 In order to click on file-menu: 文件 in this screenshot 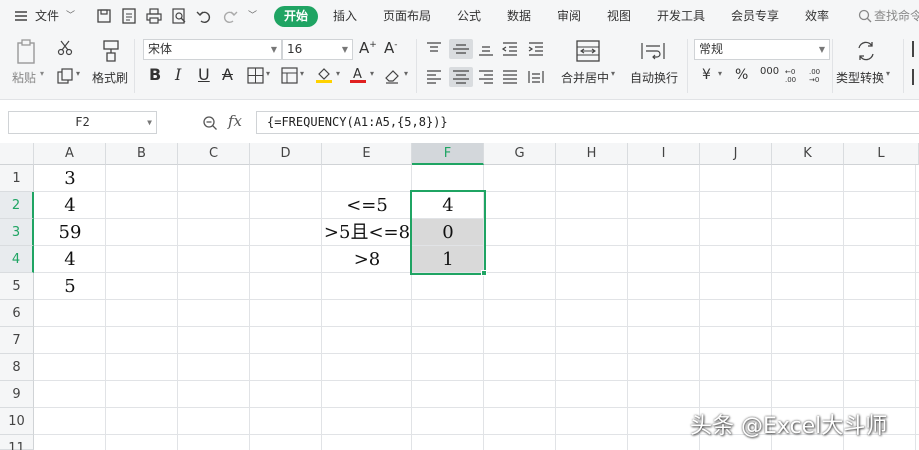, I will do `click(47, 16)`.